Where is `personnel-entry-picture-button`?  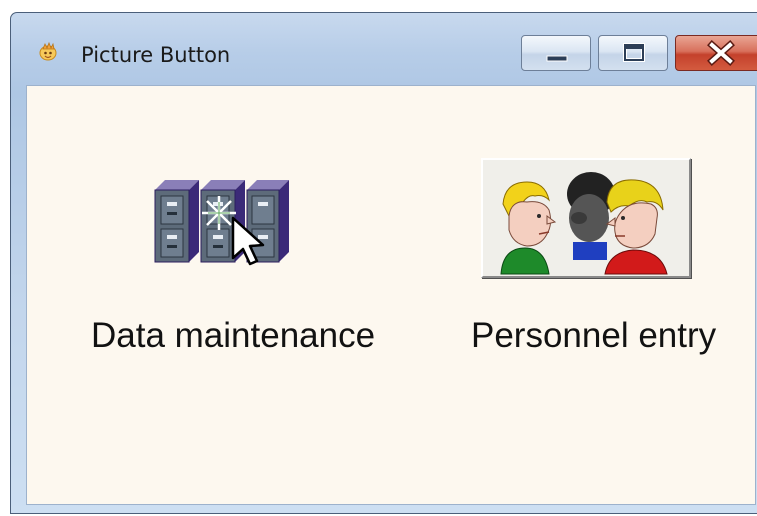
personnel-entry-picture-button is located at coordinates (586, 218).